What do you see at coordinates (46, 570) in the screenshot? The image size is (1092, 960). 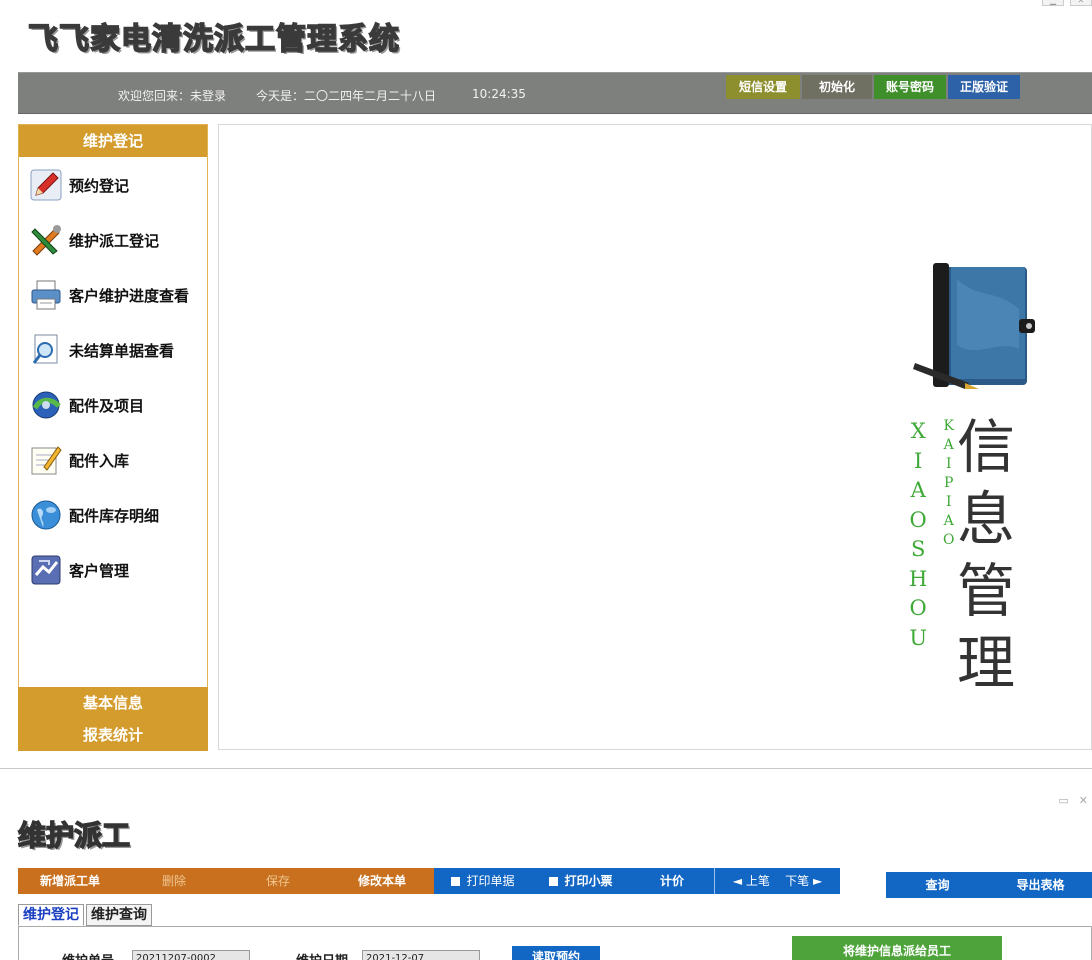 I see `customer-icon` at bounding box center [46, 570].